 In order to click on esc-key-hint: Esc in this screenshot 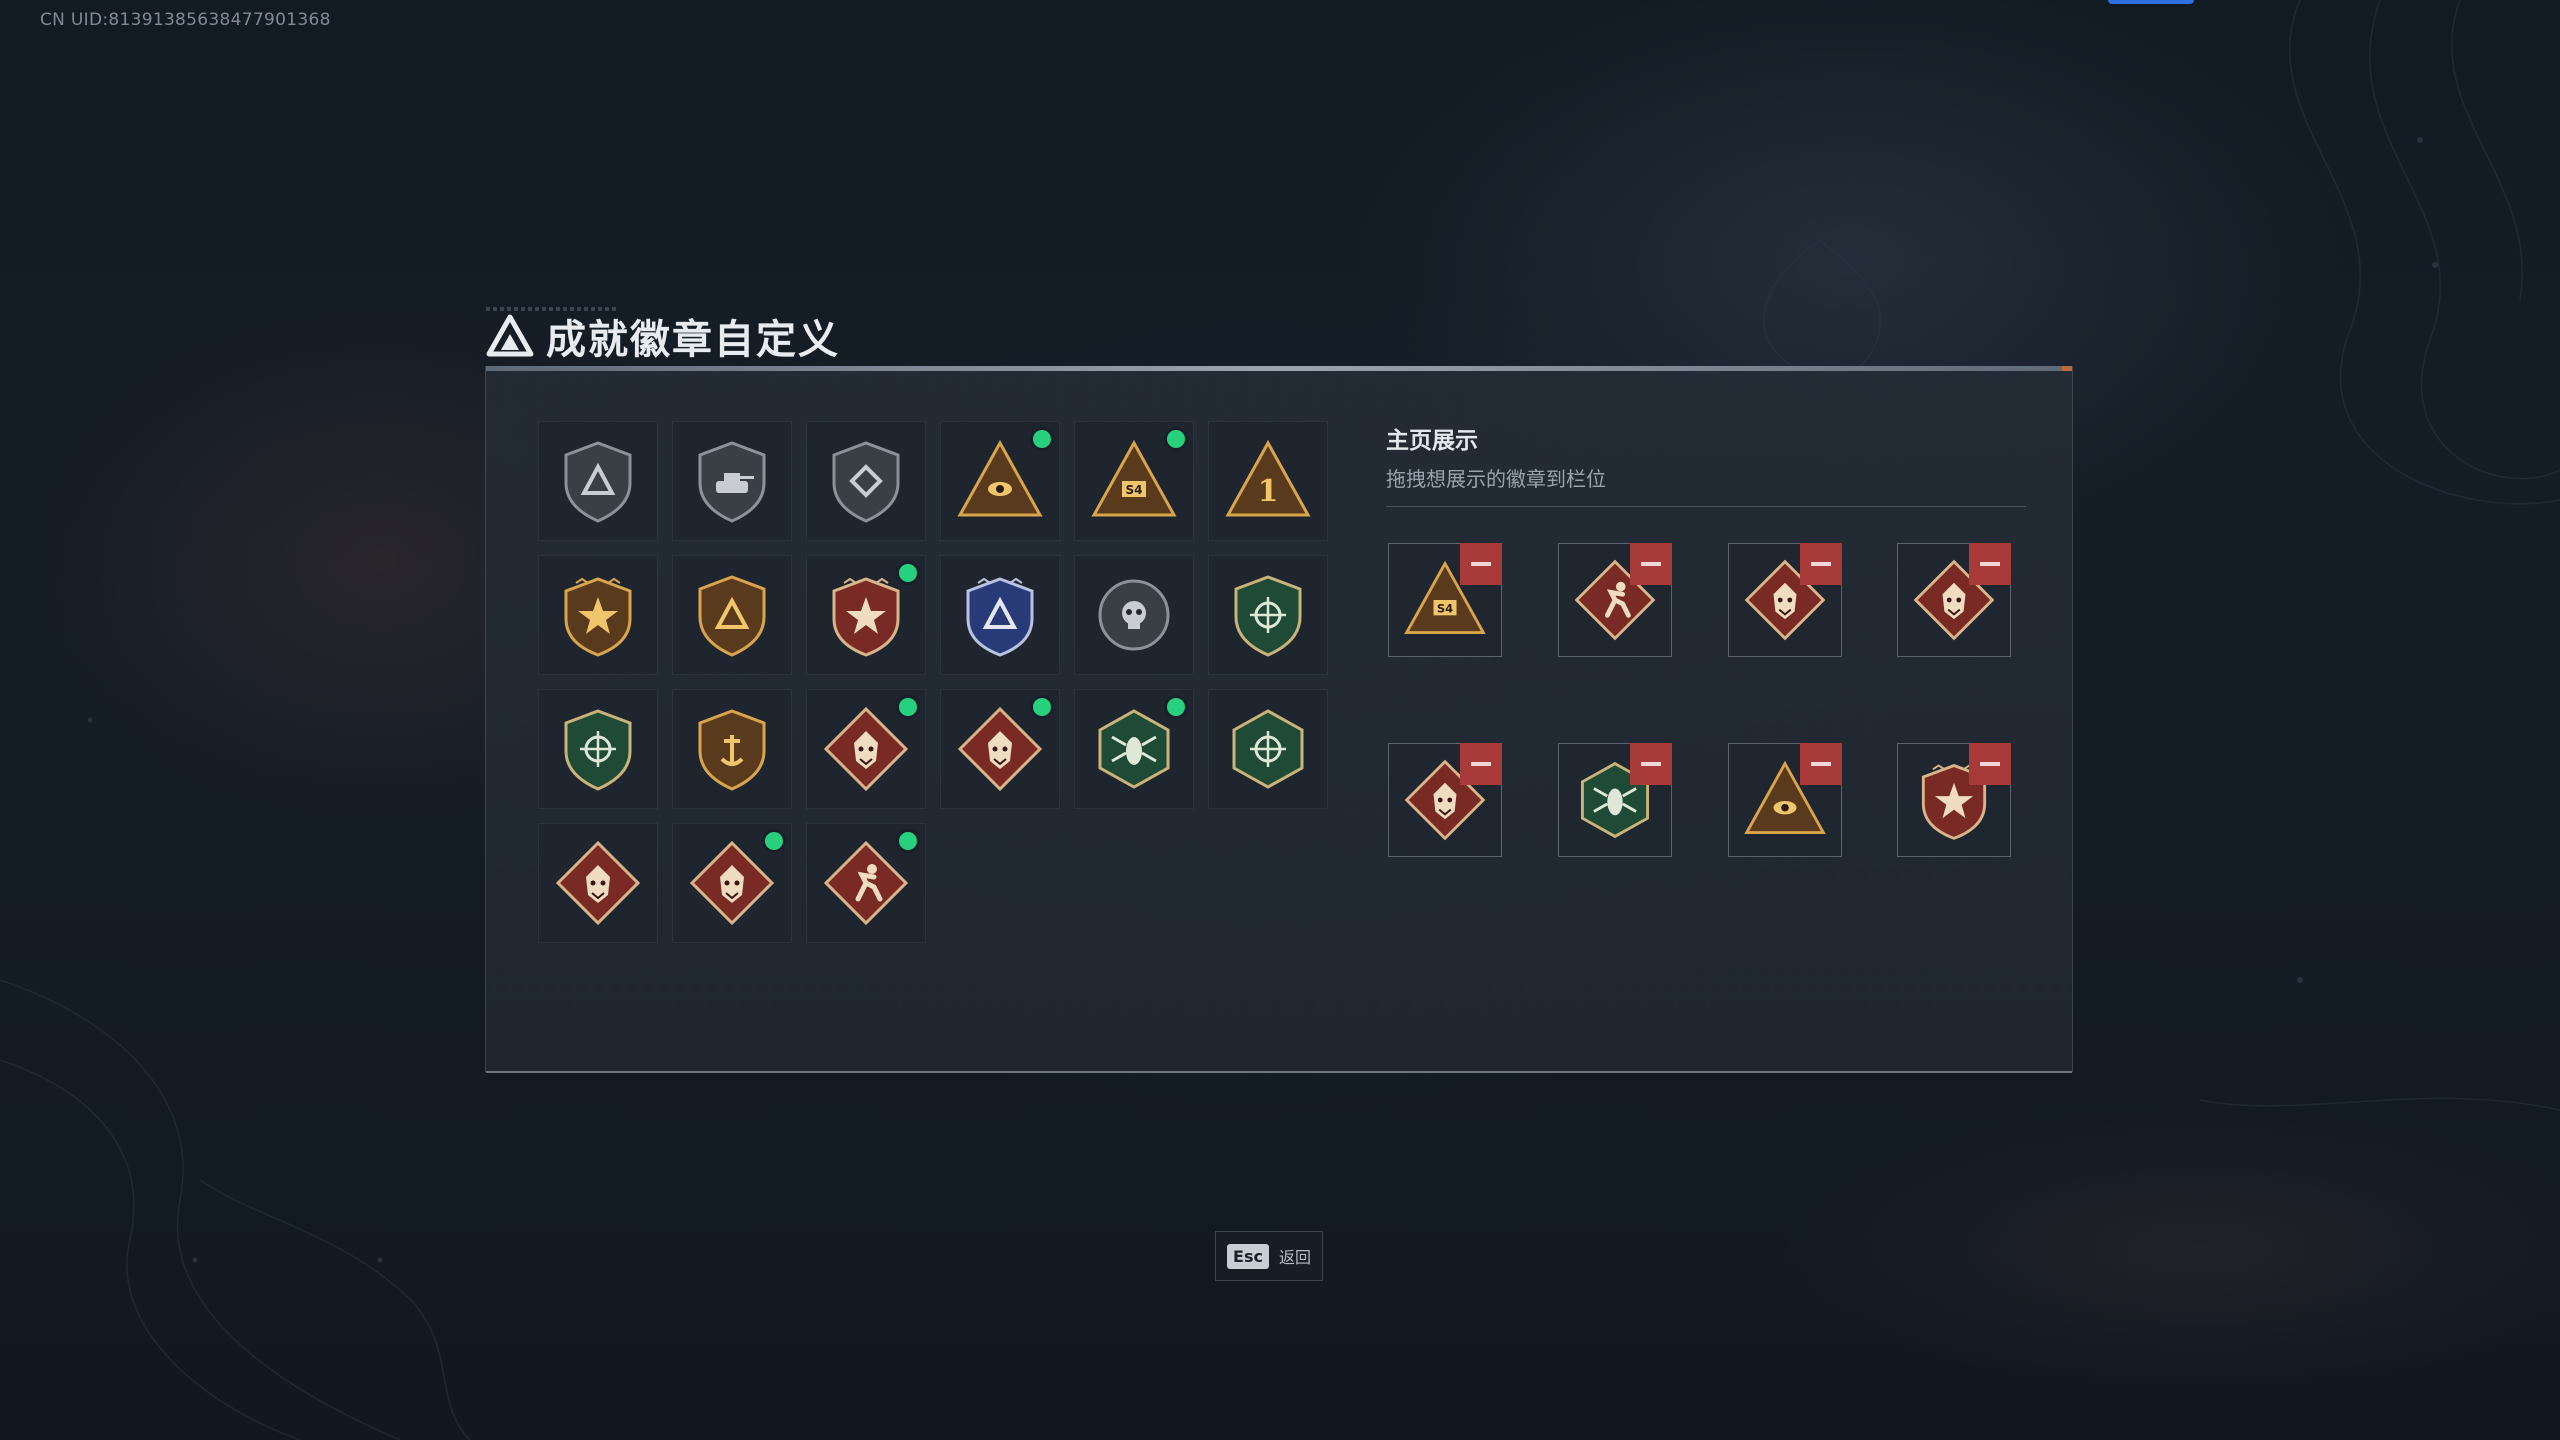, I will do `click(1248, 1256)`.